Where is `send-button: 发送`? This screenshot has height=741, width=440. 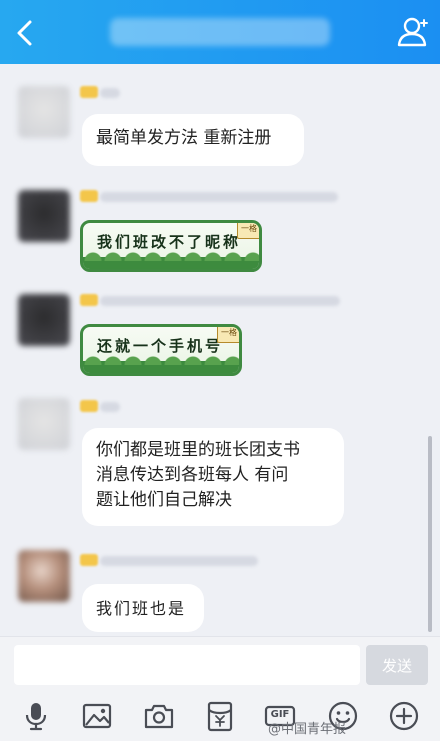
send-button: 发送 is located at coordinates (397, 665).